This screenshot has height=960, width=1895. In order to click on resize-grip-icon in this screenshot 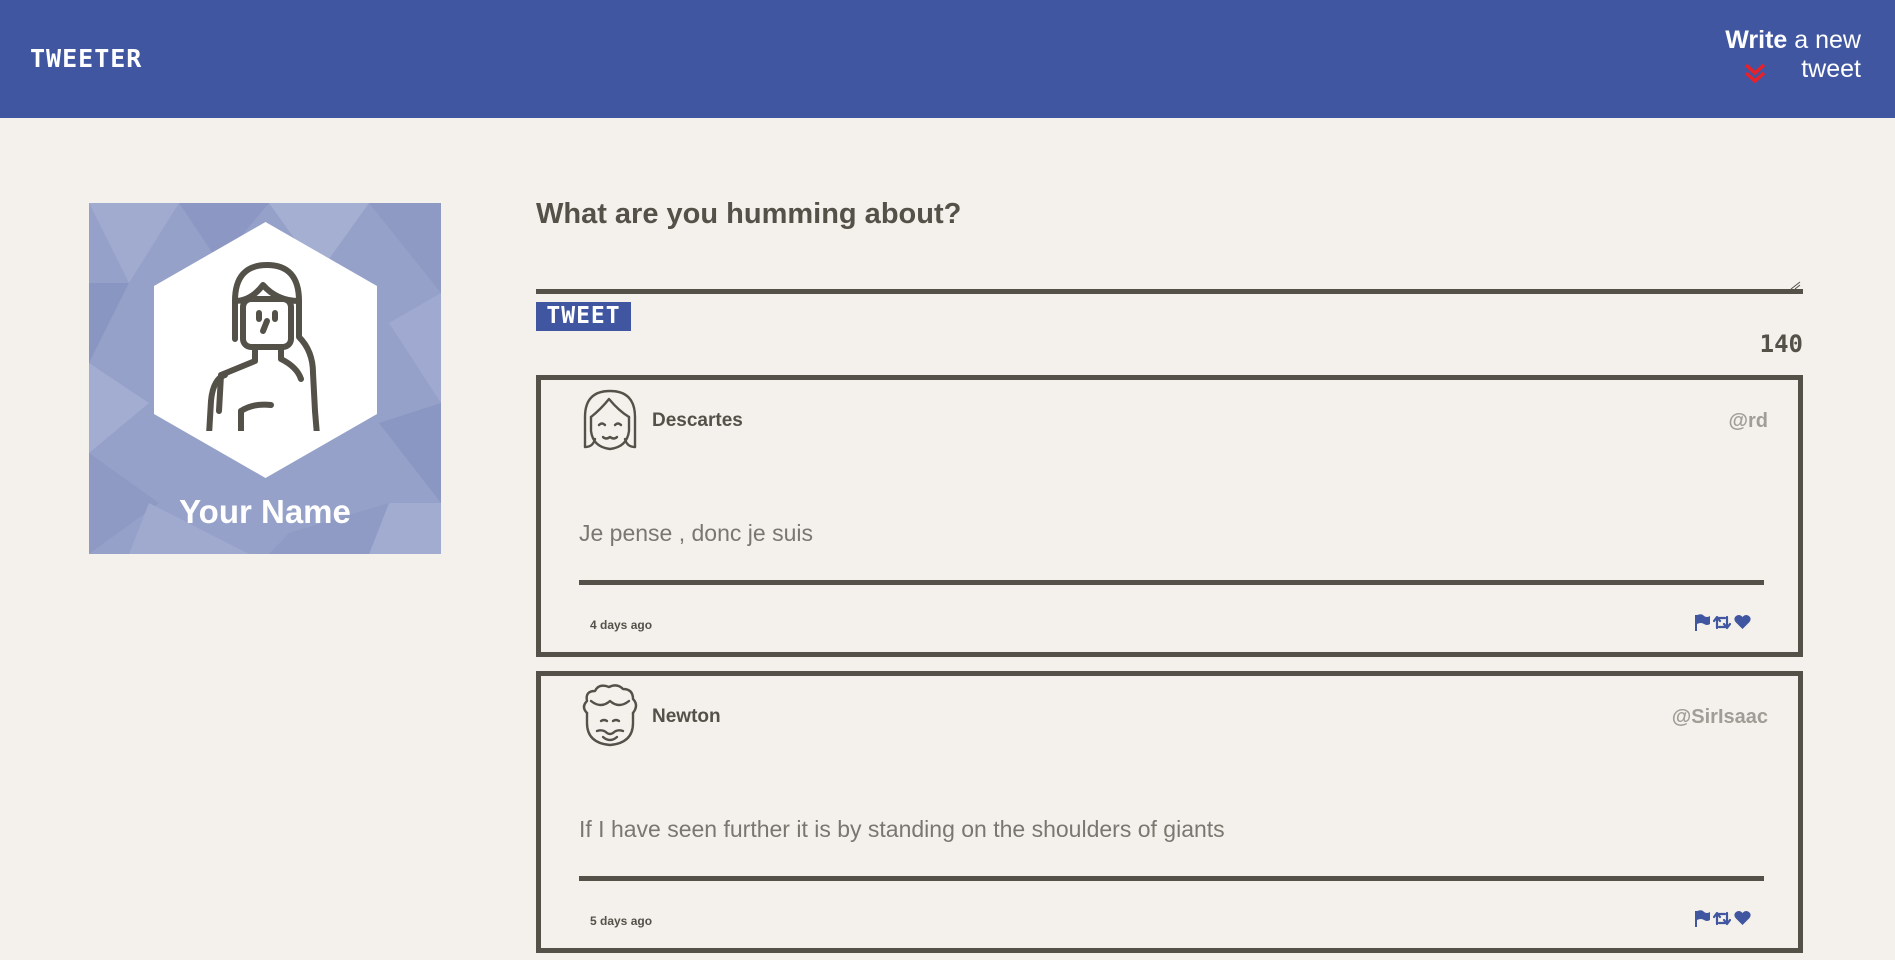, I will do `click(1795, 285)`.